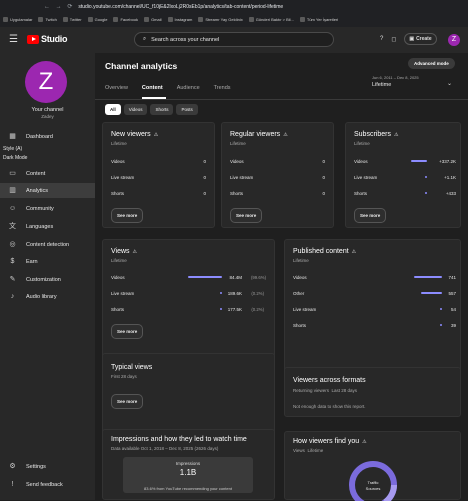  What do you see at coordinates (72, 19) in the screenshot?
I see `bookmark-item: Twitter` at bounding box center [72, 19].